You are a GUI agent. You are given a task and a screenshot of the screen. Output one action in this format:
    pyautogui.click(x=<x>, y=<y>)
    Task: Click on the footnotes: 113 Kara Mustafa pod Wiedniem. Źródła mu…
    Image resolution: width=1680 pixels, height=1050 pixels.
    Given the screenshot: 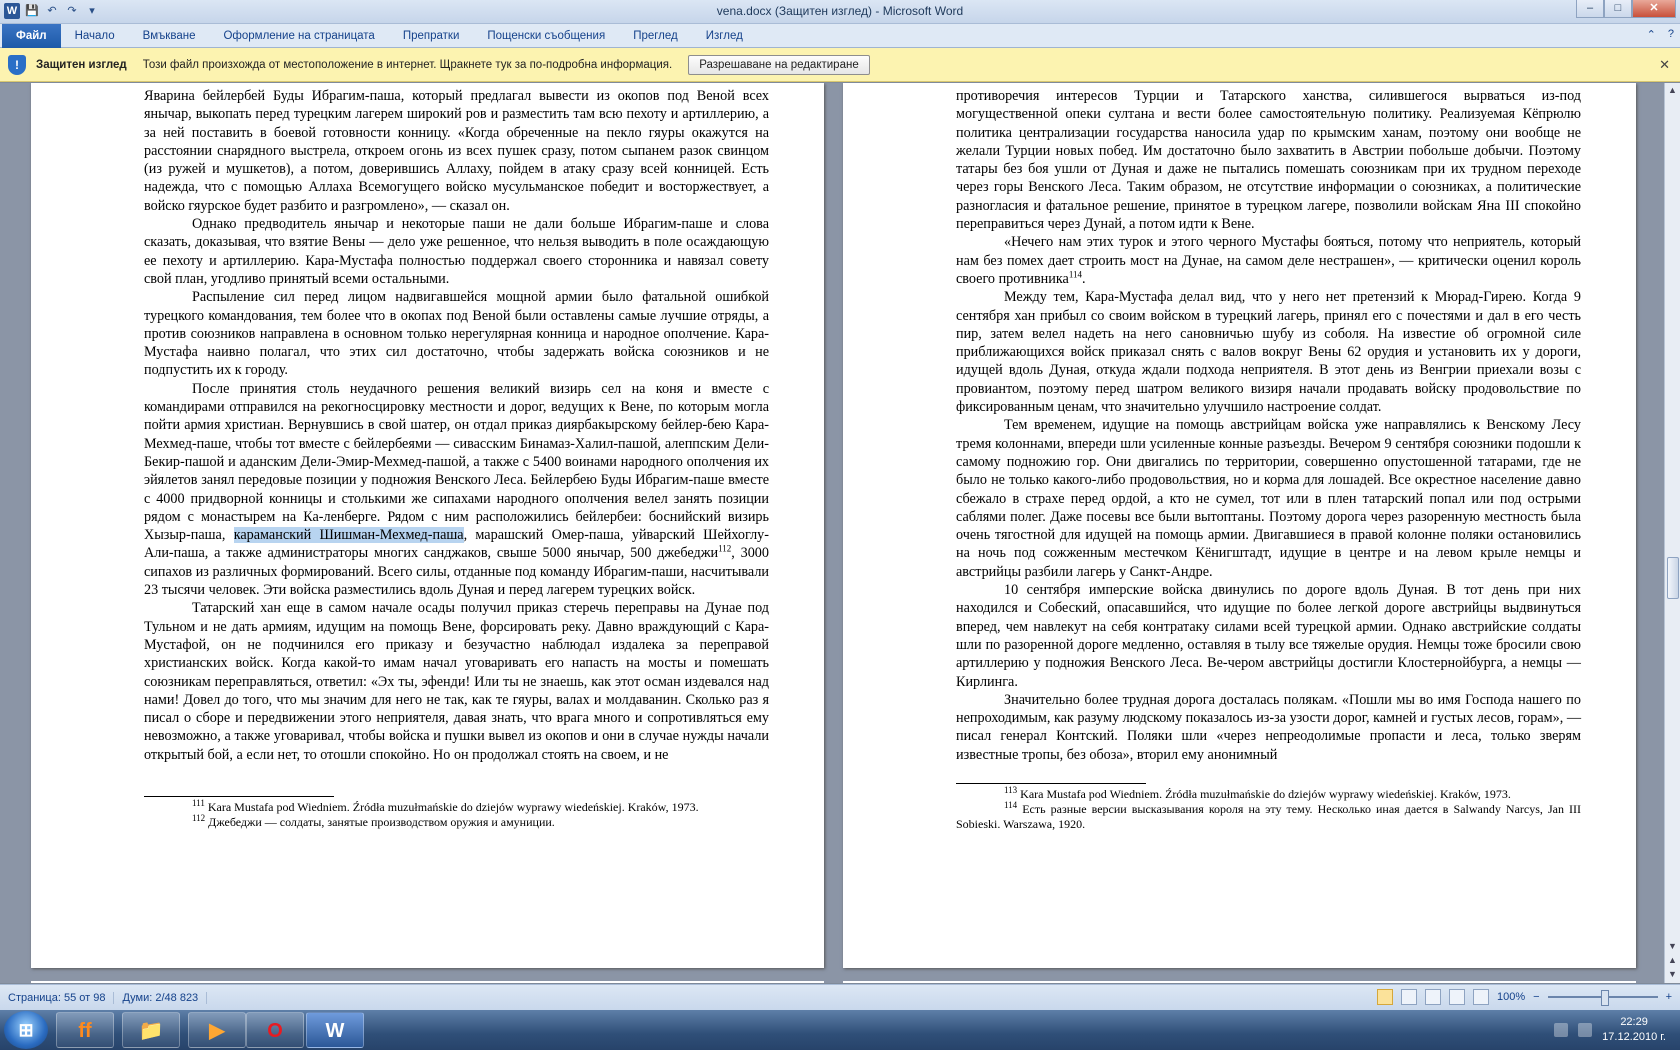 What is the action you would take?
    pyautogui.click(x=1268, y=808)
    